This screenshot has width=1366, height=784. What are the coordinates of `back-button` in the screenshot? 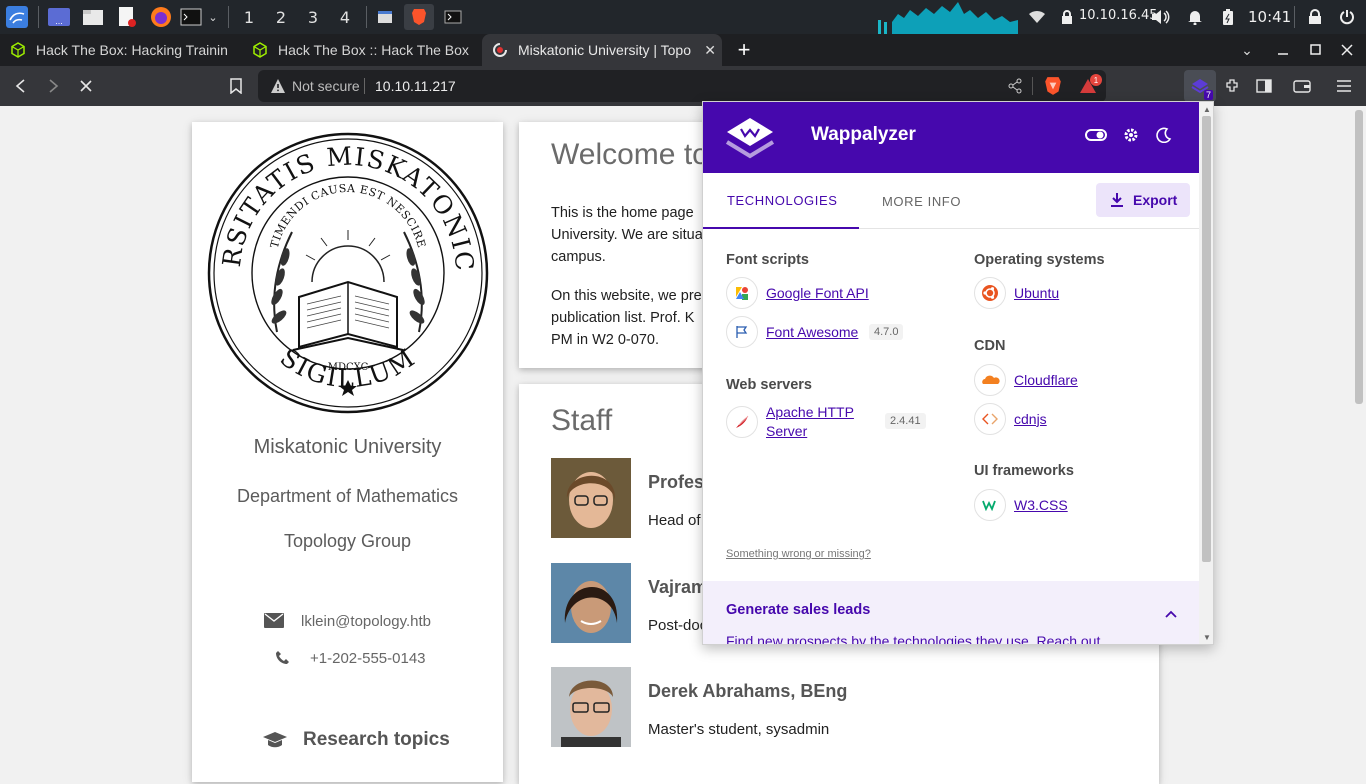 It's located at (21, 86).